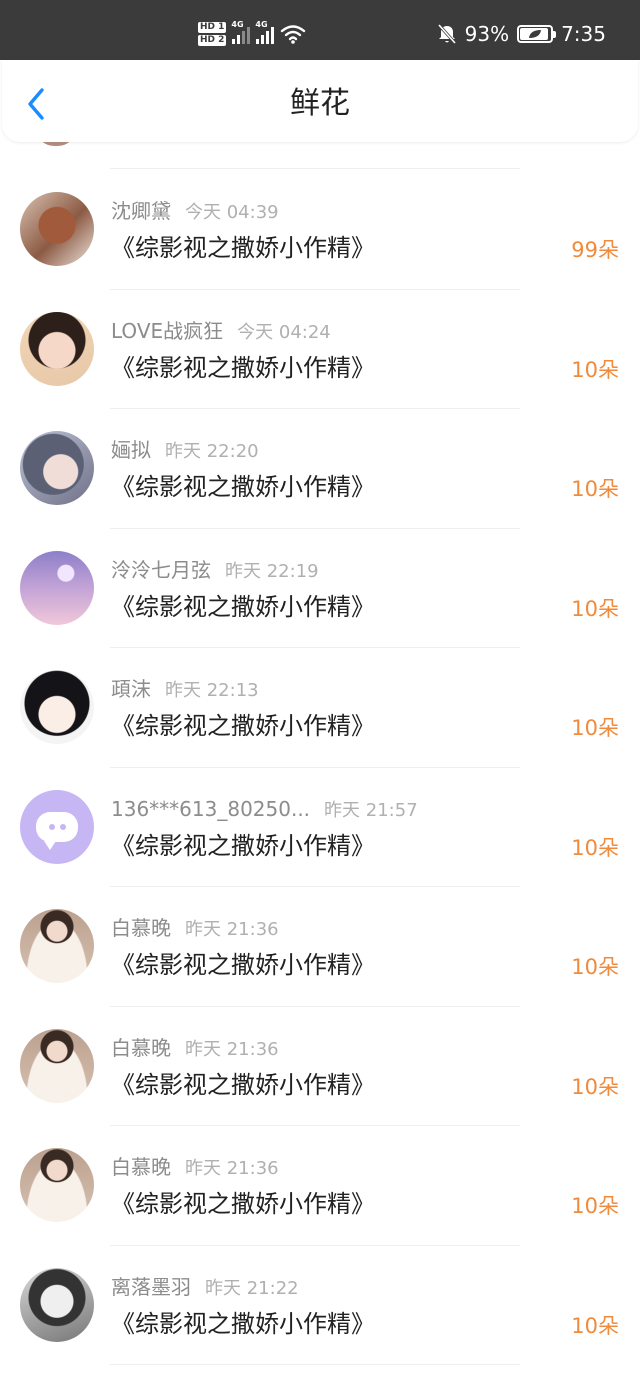  Describe the element at coordinates (320, 30) in the screenshot. I see `status-bar: HD 1 HD 2 4G 4G 93% 7:35` at that location.